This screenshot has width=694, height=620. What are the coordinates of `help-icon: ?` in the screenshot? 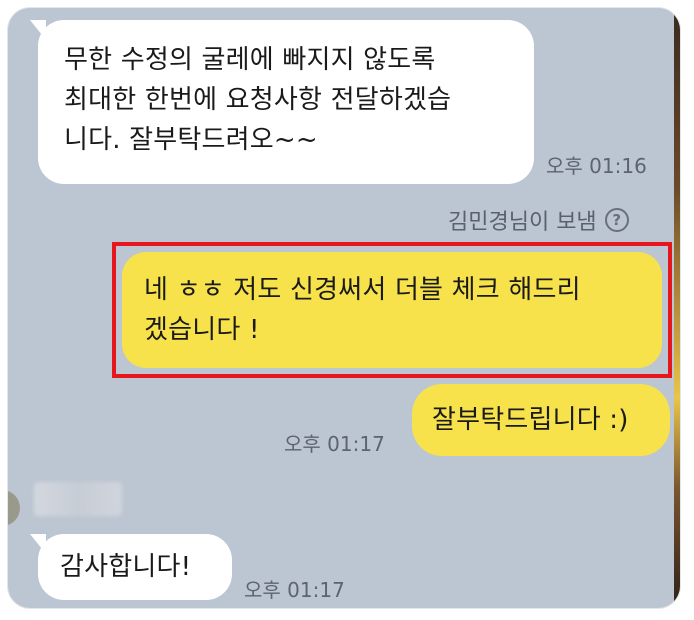 It's located at (616, 220).